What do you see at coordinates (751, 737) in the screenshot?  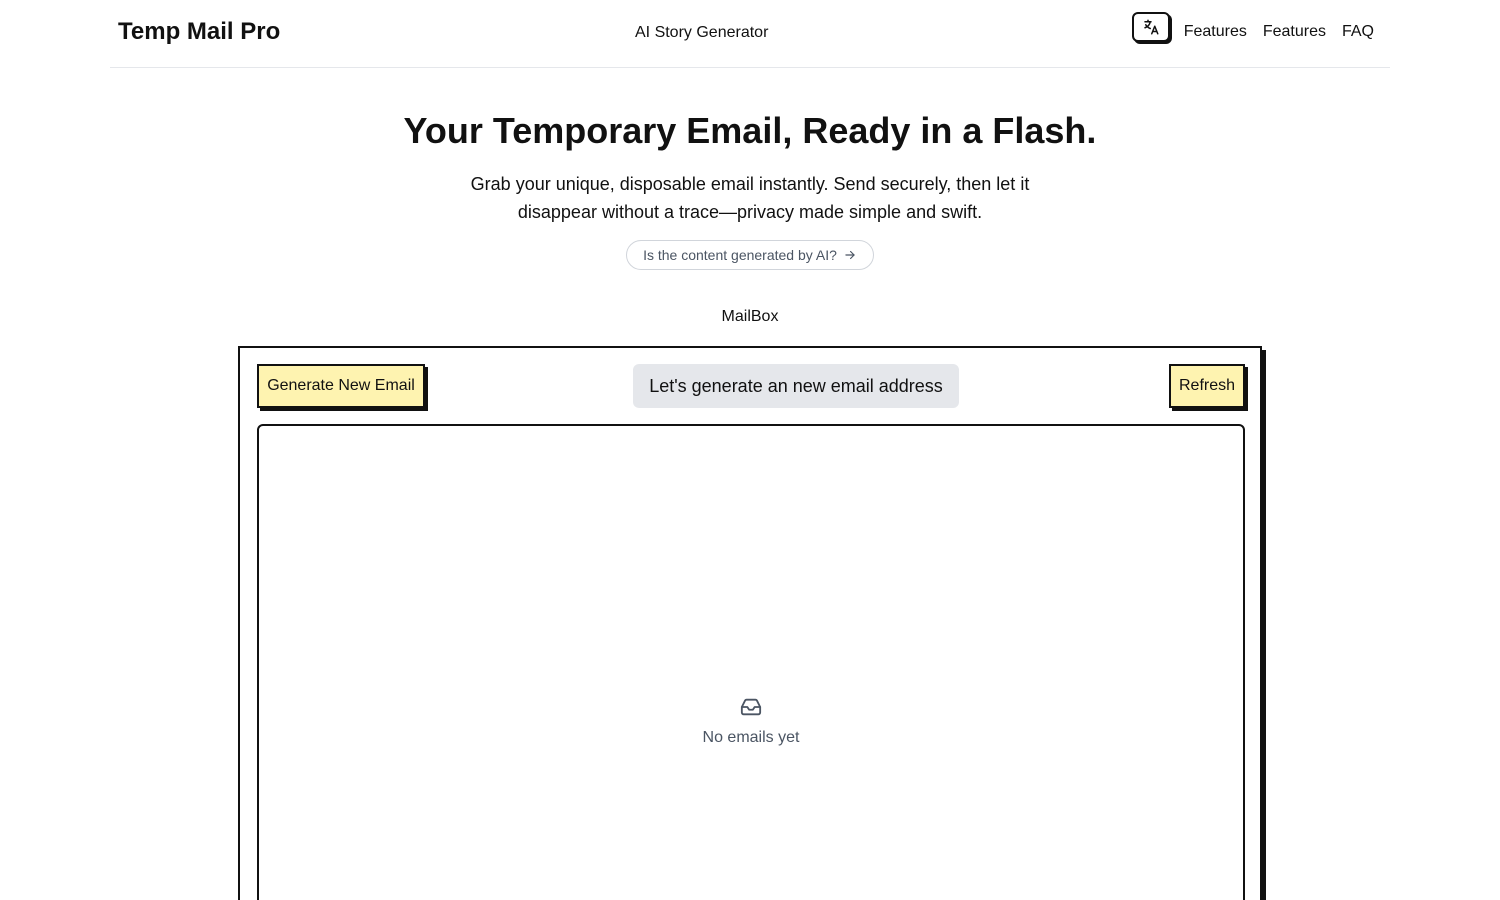 I see `empty-inbox-text: No emails yet` at bounding box center [751, 737].